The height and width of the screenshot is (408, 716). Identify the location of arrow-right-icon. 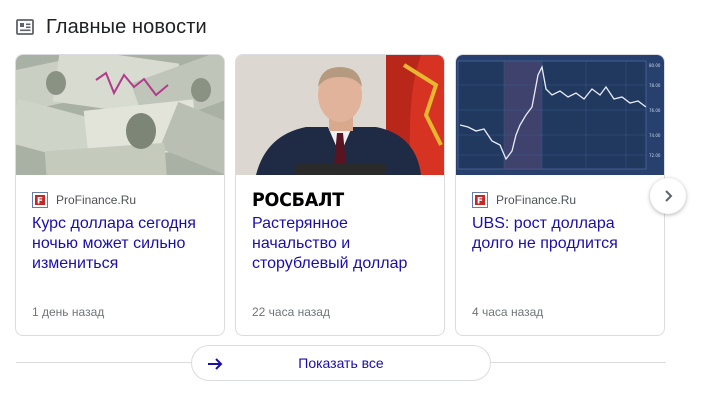
(215, 364).